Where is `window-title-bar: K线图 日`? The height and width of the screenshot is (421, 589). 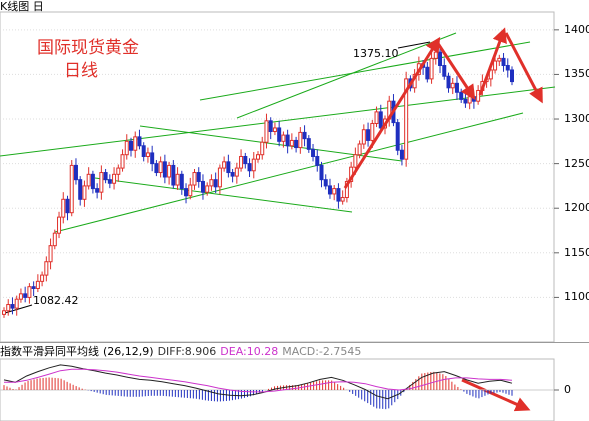 window-title-bar: K线图 日 is located at coordinates (22, 7).